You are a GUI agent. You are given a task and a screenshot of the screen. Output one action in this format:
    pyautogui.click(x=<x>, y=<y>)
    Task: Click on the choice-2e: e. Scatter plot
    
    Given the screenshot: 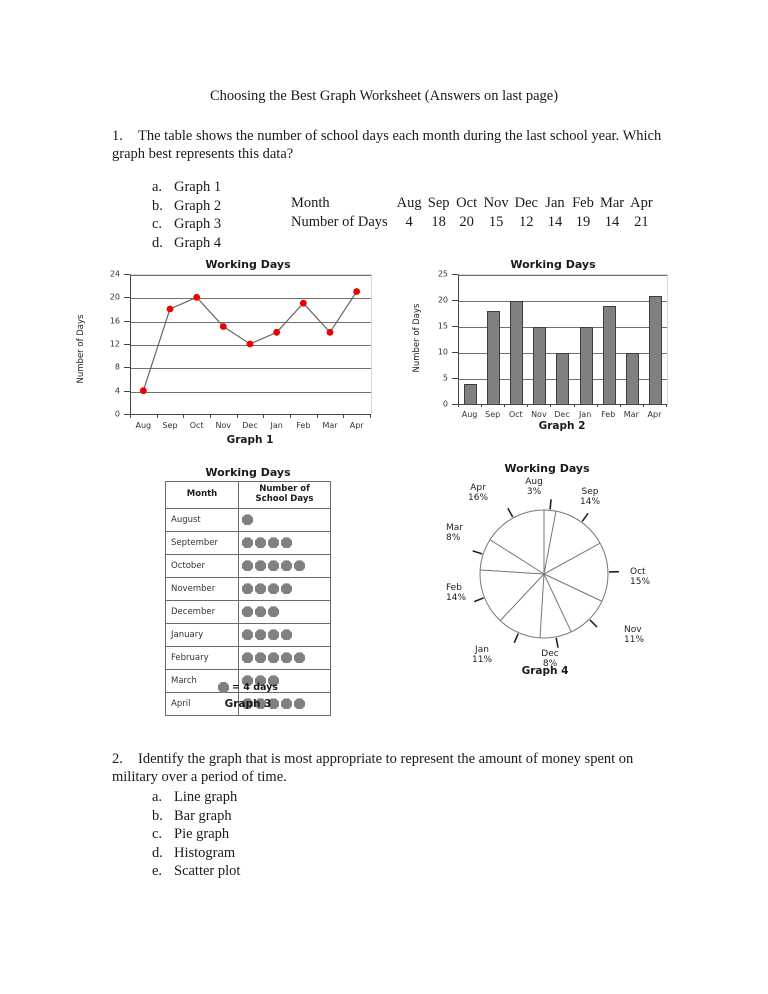 What is the action you would take?
    pyautogui.click(x=196, y=871)
    